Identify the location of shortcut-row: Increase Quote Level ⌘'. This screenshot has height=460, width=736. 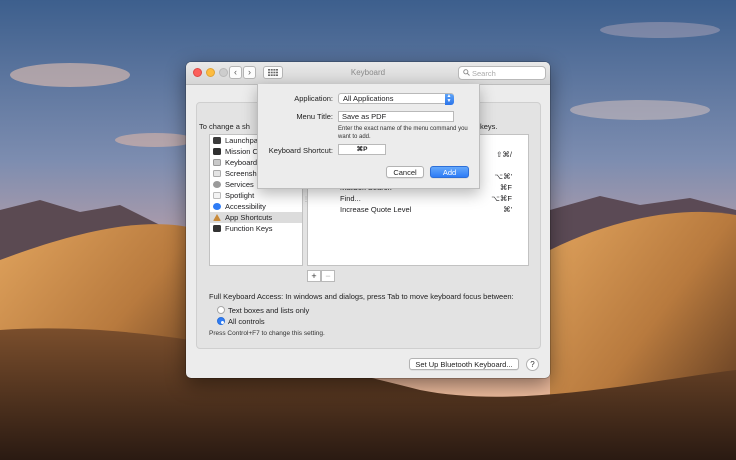
(418, 209).